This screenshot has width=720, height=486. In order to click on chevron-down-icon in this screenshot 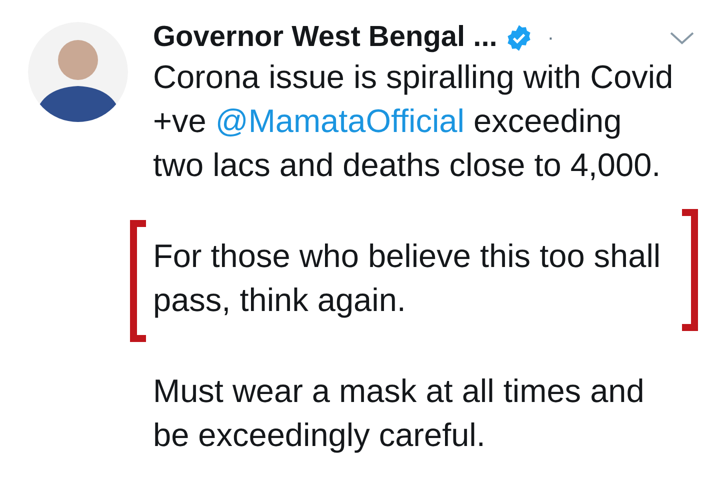, I will do `click(682, 38)`.